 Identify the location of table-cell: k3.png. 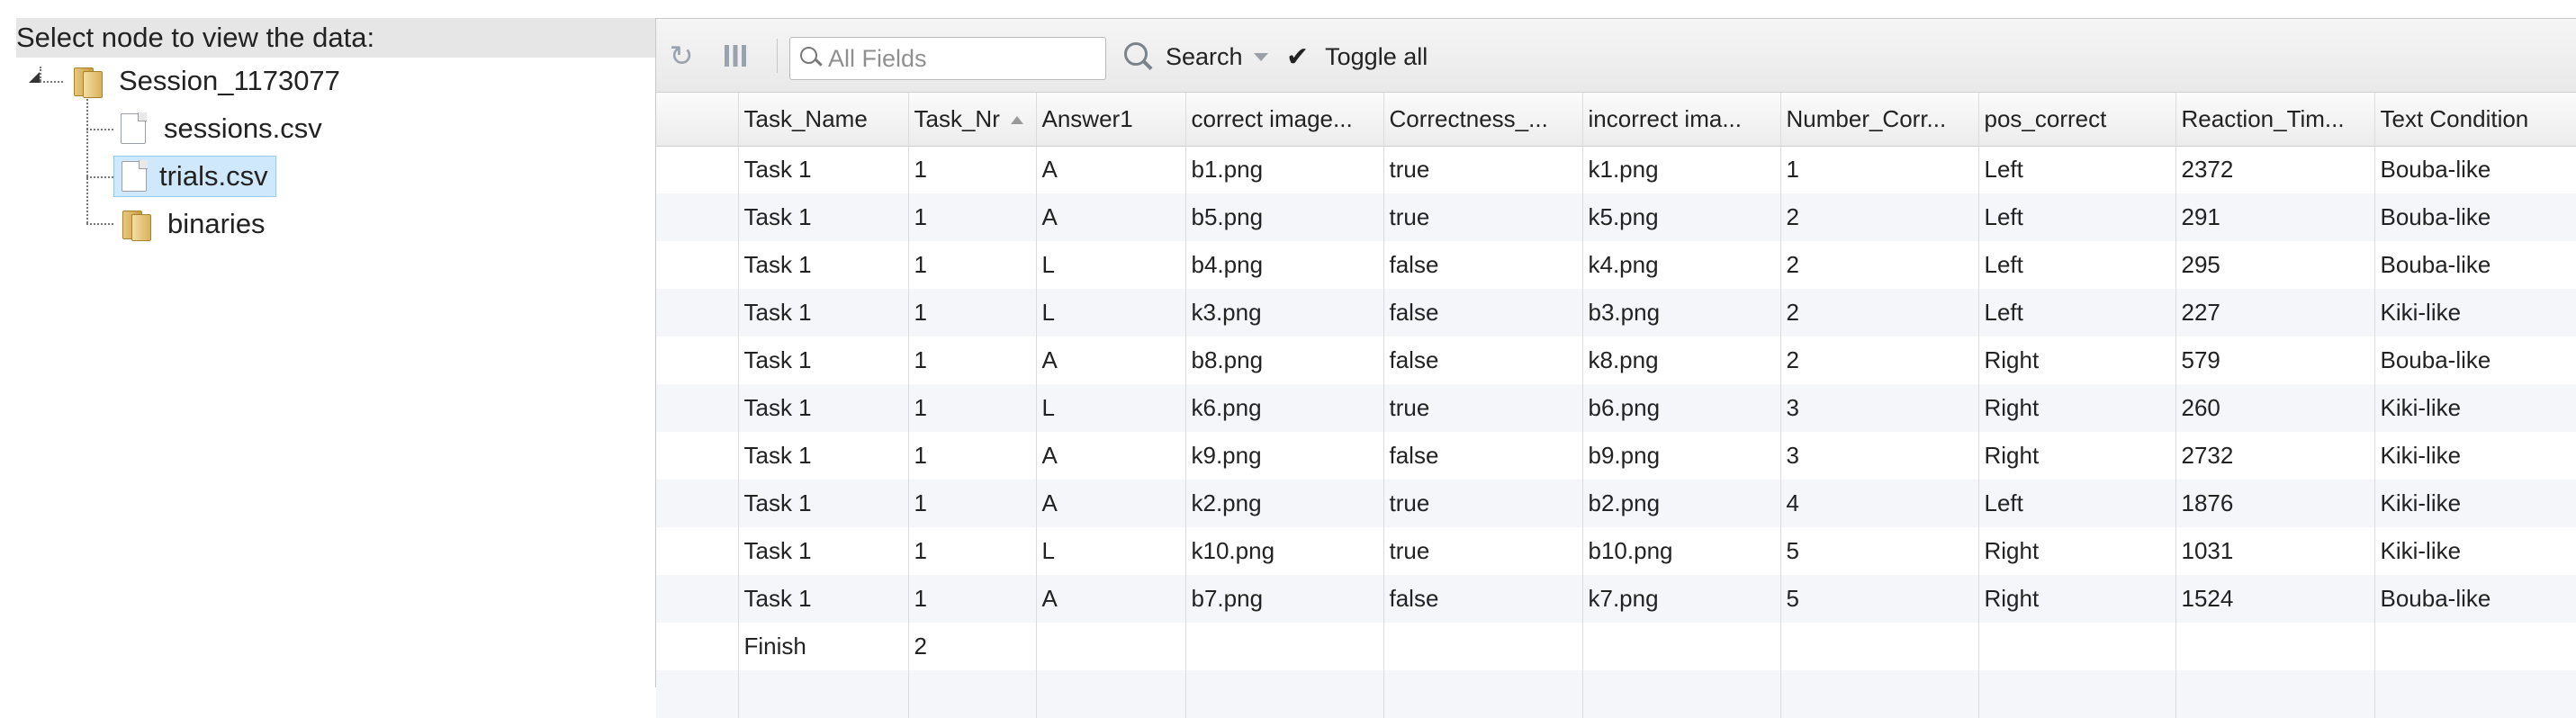
(1284, 313).